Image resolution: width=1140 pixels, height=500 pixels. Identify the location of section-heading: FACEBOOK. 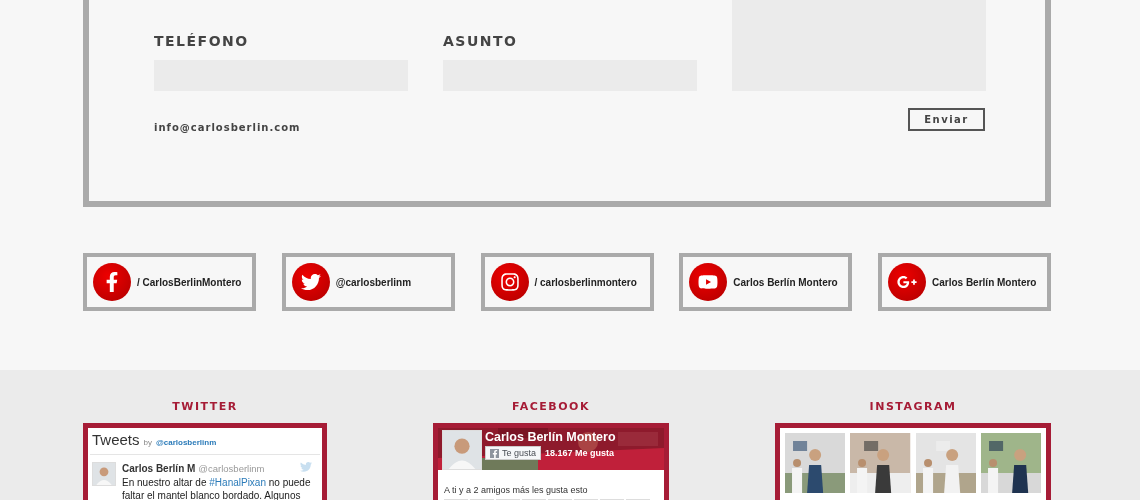
(551, 406).